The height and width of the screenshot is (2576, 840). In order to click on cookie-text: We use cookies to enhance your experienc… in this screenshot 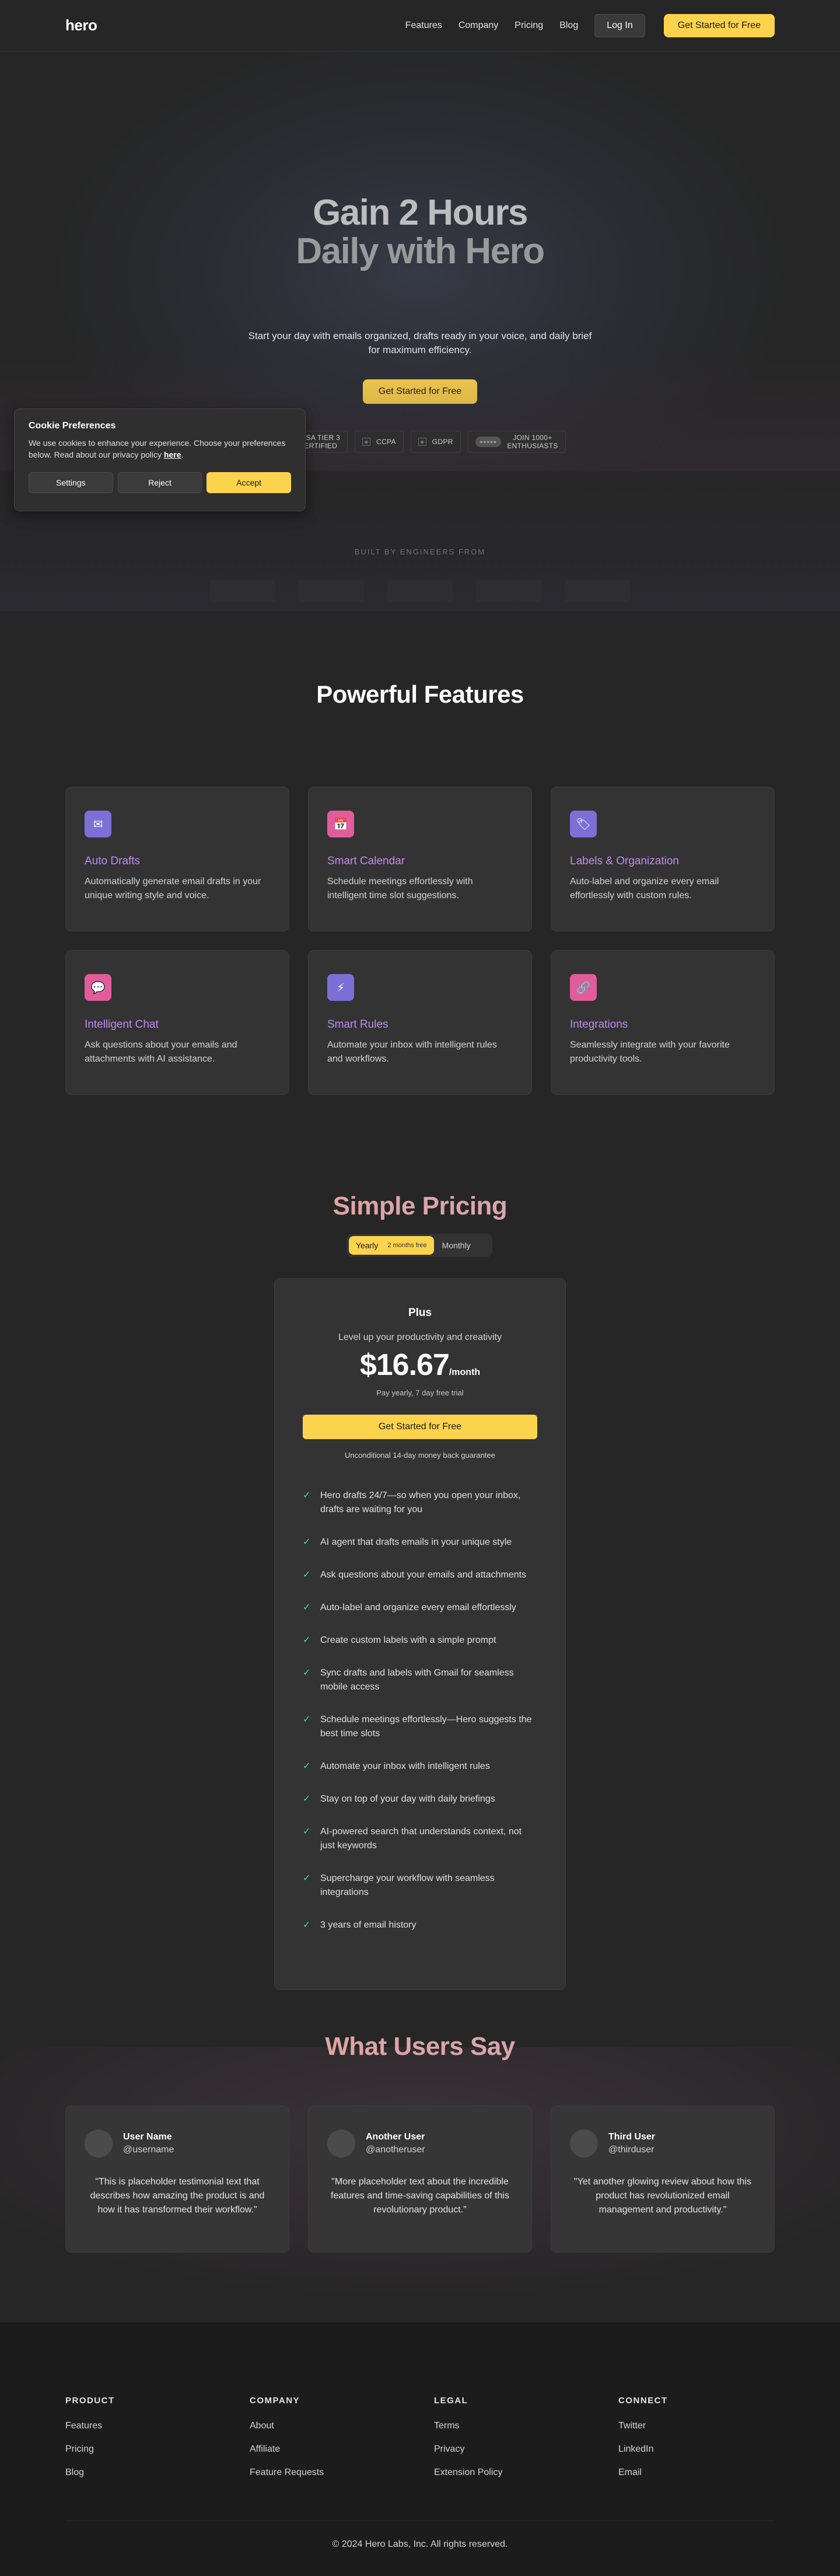, I will do `click(157, 448)`.